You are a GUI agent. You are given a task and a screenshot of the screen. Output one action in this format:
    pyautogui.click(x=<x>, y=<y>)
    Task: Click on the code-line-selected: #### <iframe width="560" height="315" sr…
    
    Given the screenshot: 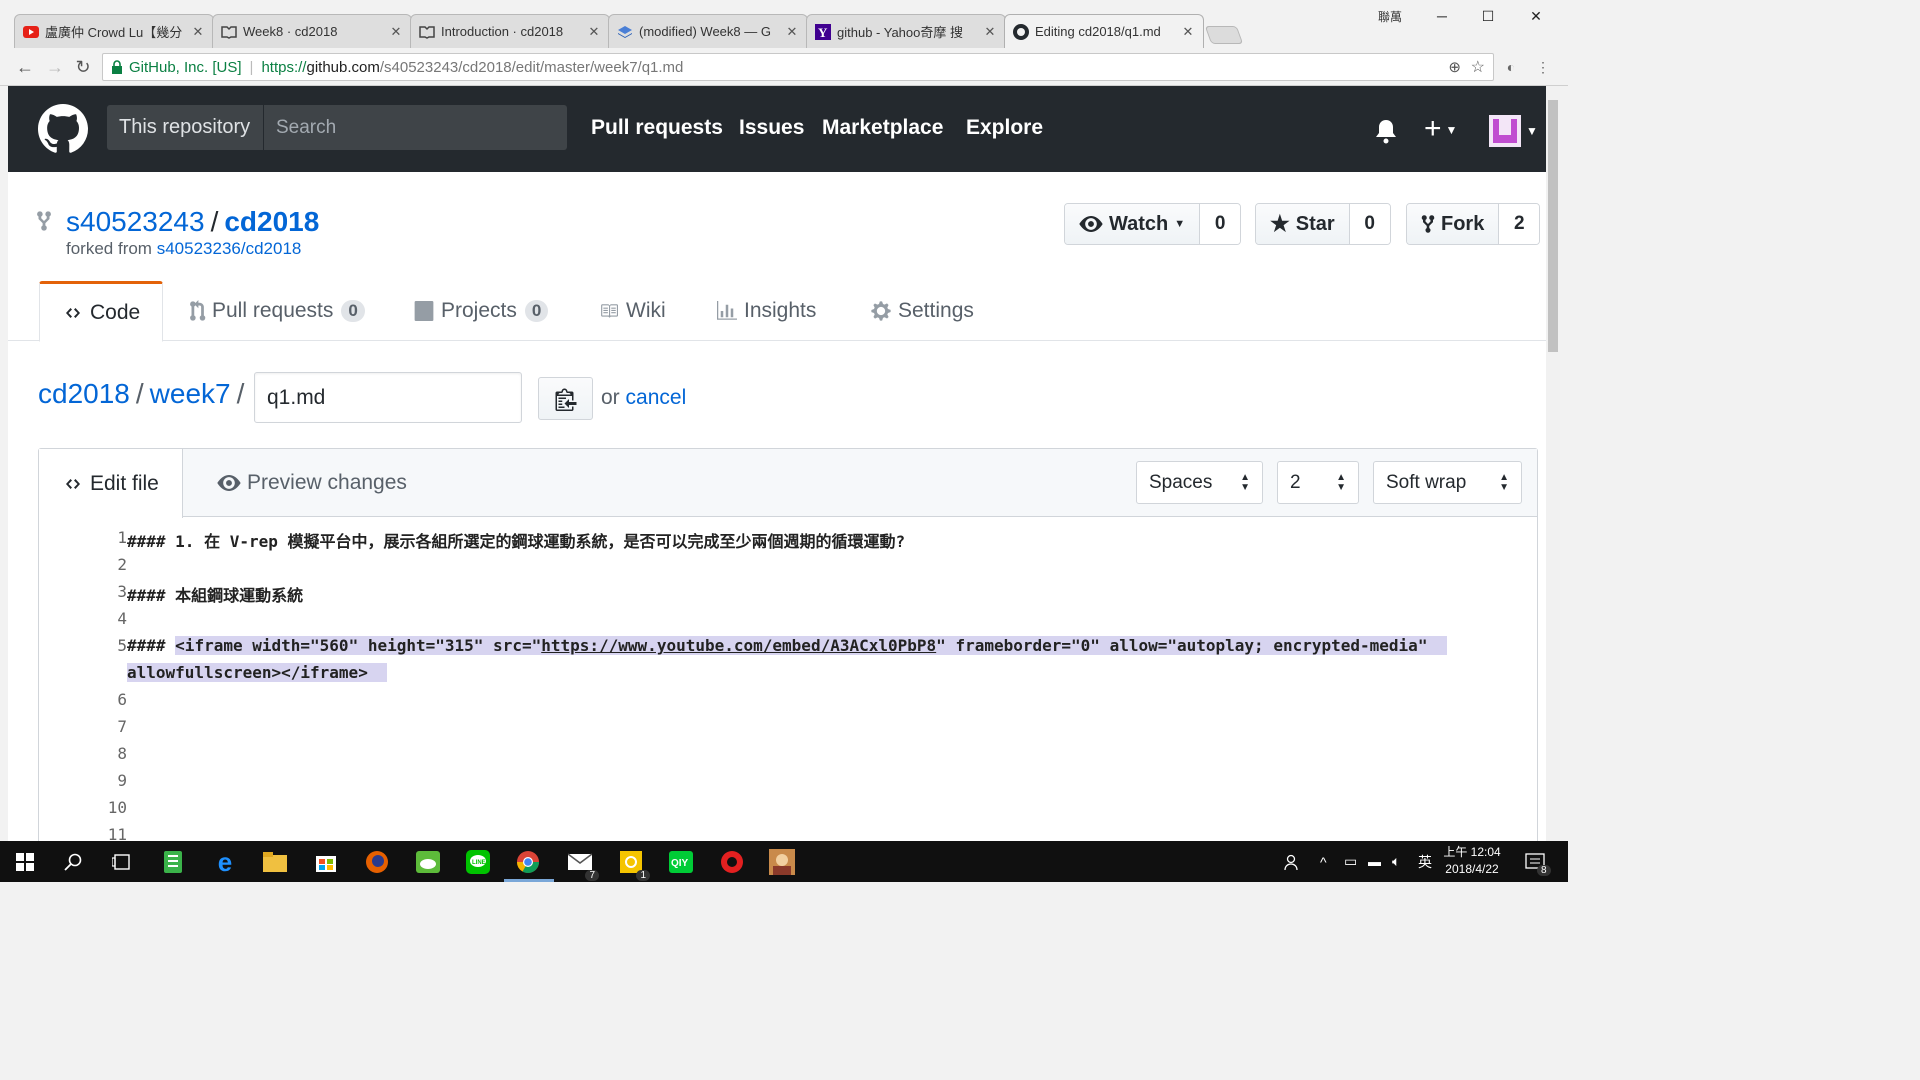 What is the action you would take?
    pyautogui.click(x=787, y=645)
    